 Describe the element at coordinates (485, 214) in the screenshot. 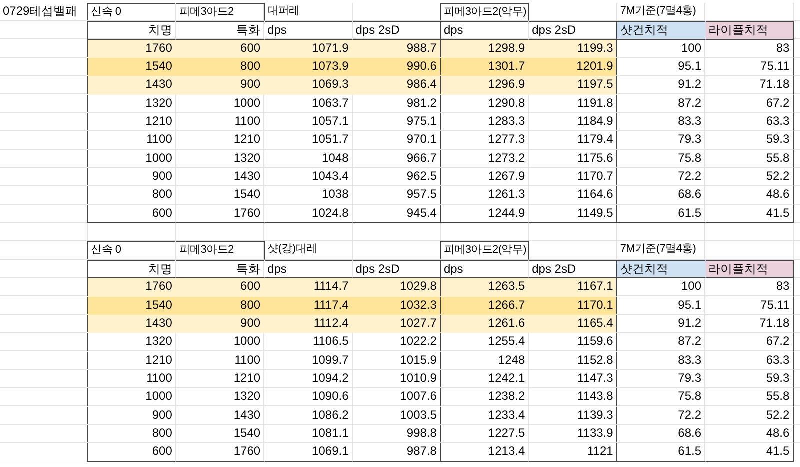

I see `table-cell: 1244.9` at that location.